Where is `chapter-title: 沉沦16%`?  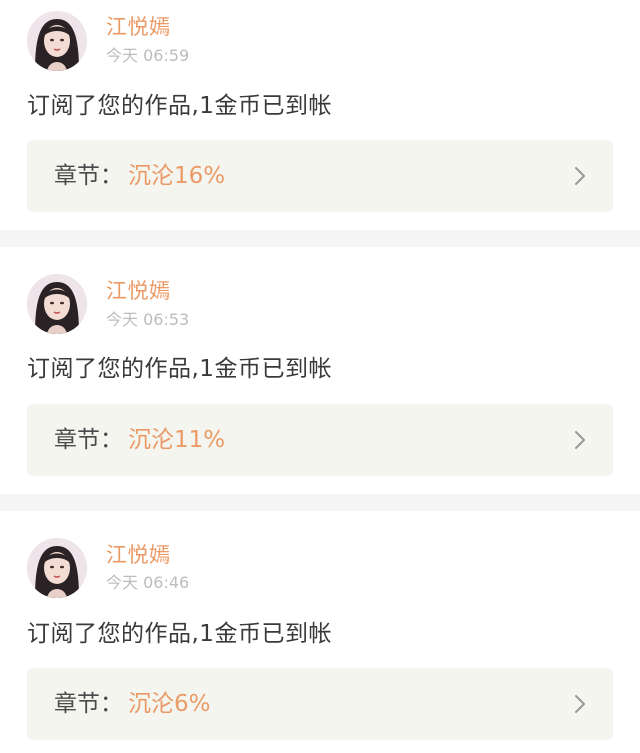 chapter-title: 沉沦16% is located at coordinates (177, 176).